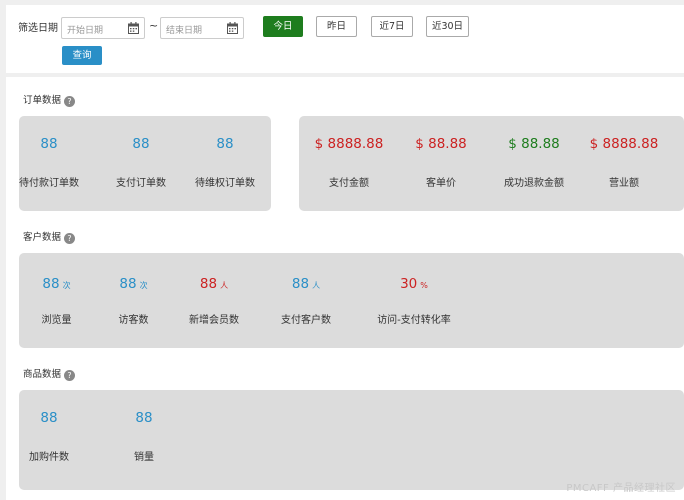 Image resolution: width=684 pixels, height=500 pixels. I want to click on metric-label: 访客数, so click(133, 320).